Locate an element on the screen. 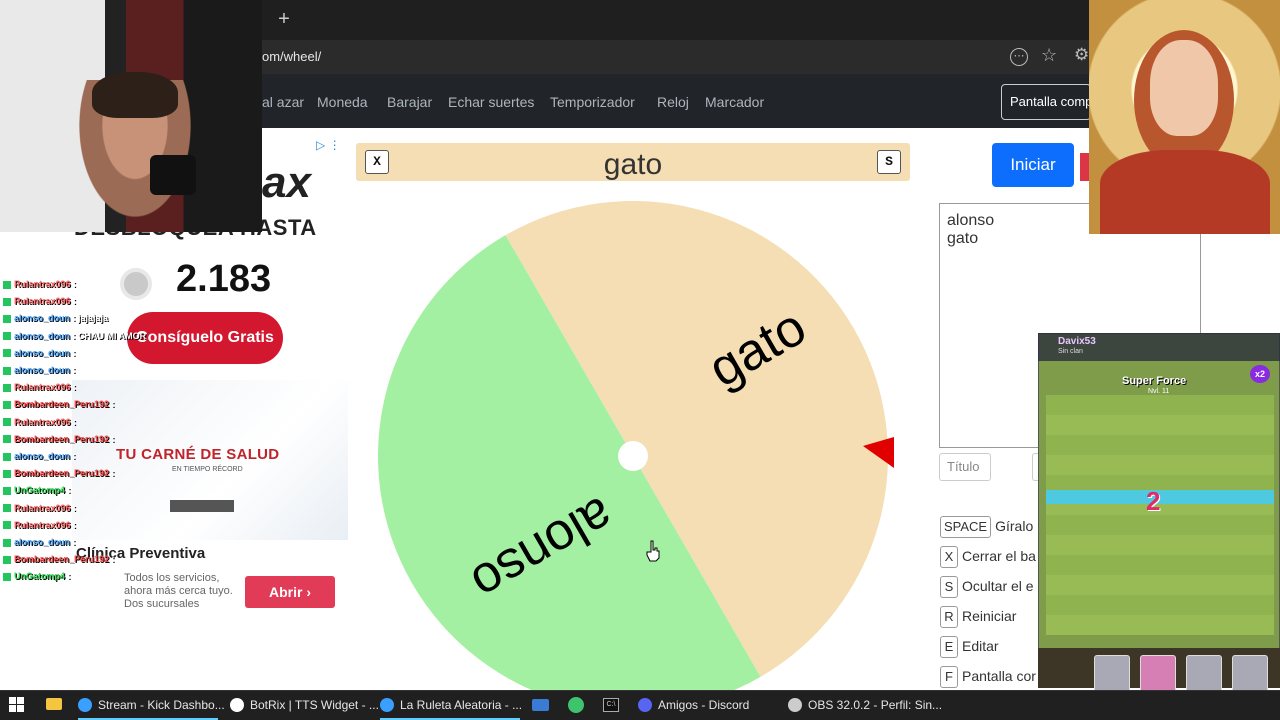 The height and width of the screenshot is (720, 1280). ad-logo: ax is located at coordinates (286, 182).